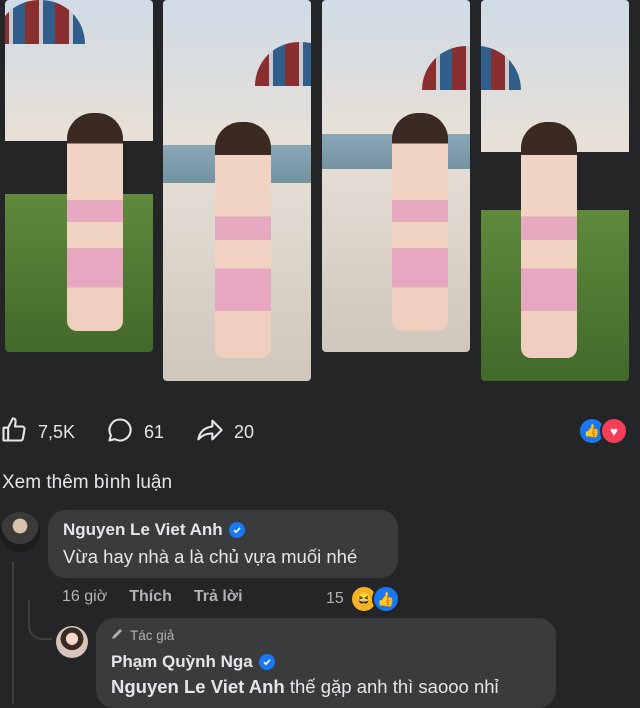 This screenshot has width=640, height=708. Describe the element at coordinates (14, 432) in the screenshot. I see `like-icon` at that location.